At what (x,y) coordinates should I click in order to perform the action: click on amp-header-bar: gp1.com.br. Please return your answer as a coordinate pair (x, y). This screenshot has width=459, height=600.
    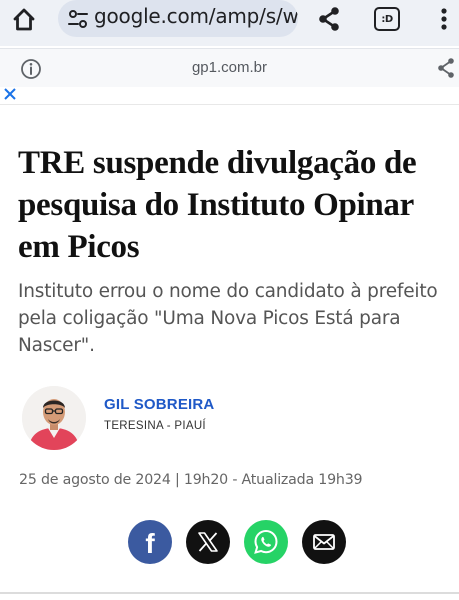
    Looking at the image, I should click on (229, 67).